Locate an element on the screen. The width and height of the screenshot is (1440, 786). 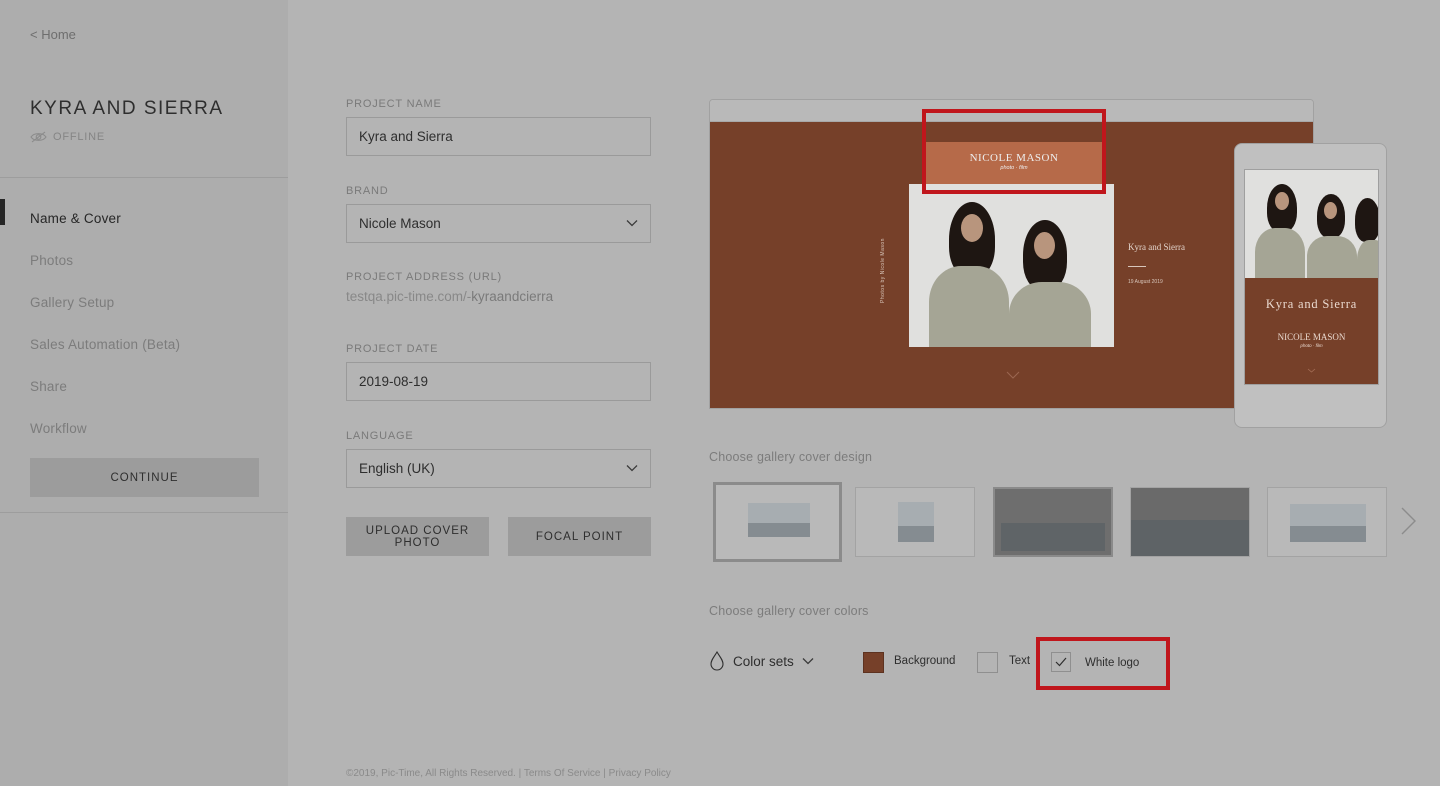
text-color-swatch is located at coordinates (987, 662).